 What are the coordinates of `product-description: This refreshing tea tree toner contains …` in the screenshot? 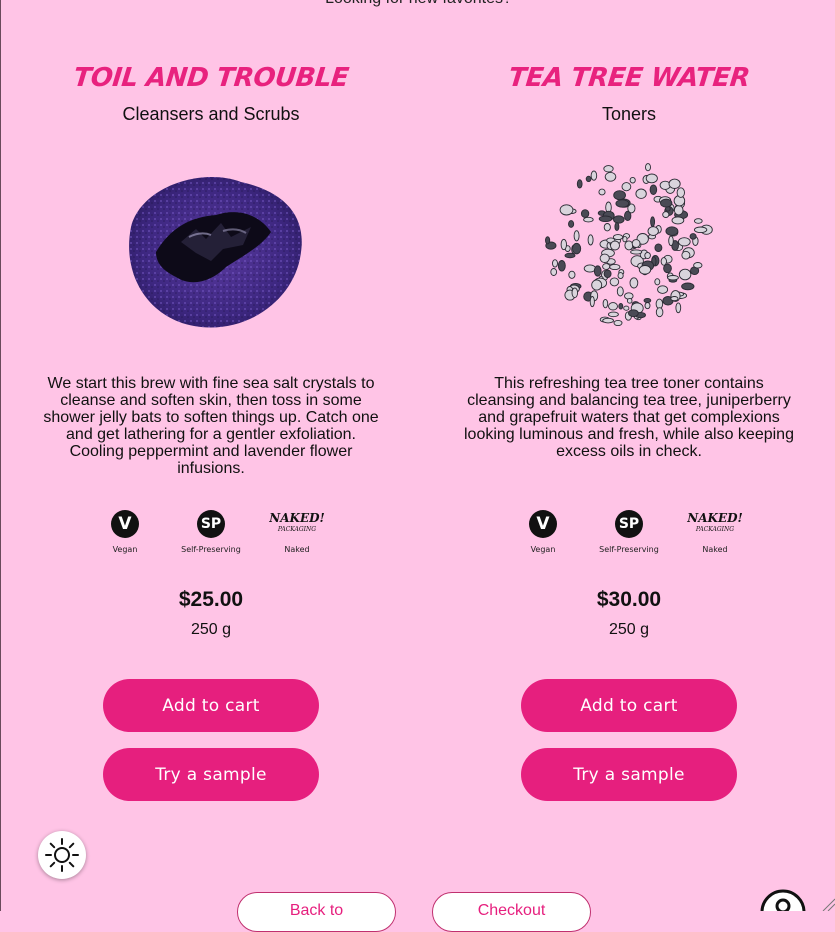 It's located at (629, 417).